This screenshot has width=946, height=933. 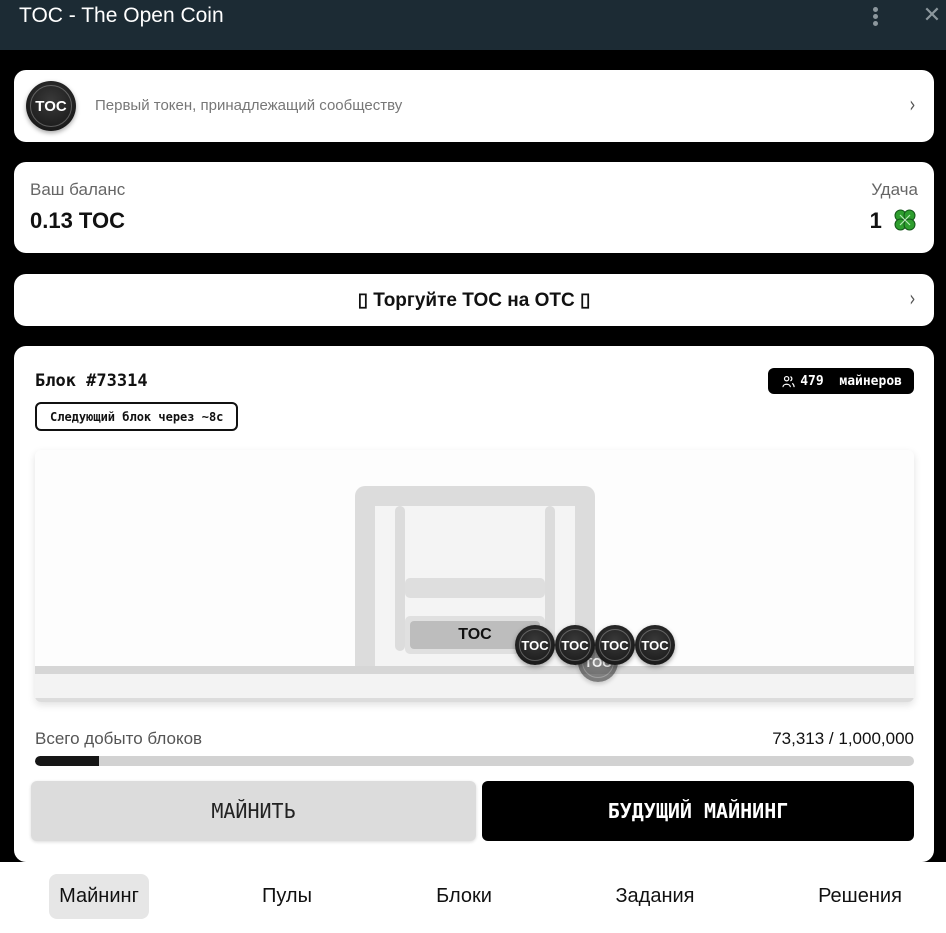 I want to click on ground, so click(x=474, y=670).